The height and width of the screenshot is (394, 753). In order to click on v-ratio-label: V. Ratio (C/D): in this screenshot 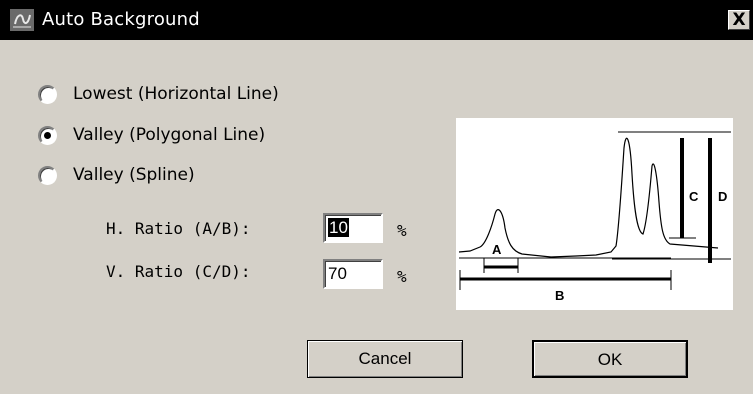, I will do `click(178, 271)`.